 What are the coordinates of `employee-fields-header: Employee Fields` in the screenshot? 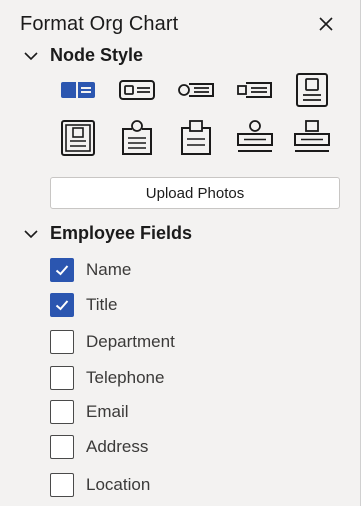 It's located at (107, 233).